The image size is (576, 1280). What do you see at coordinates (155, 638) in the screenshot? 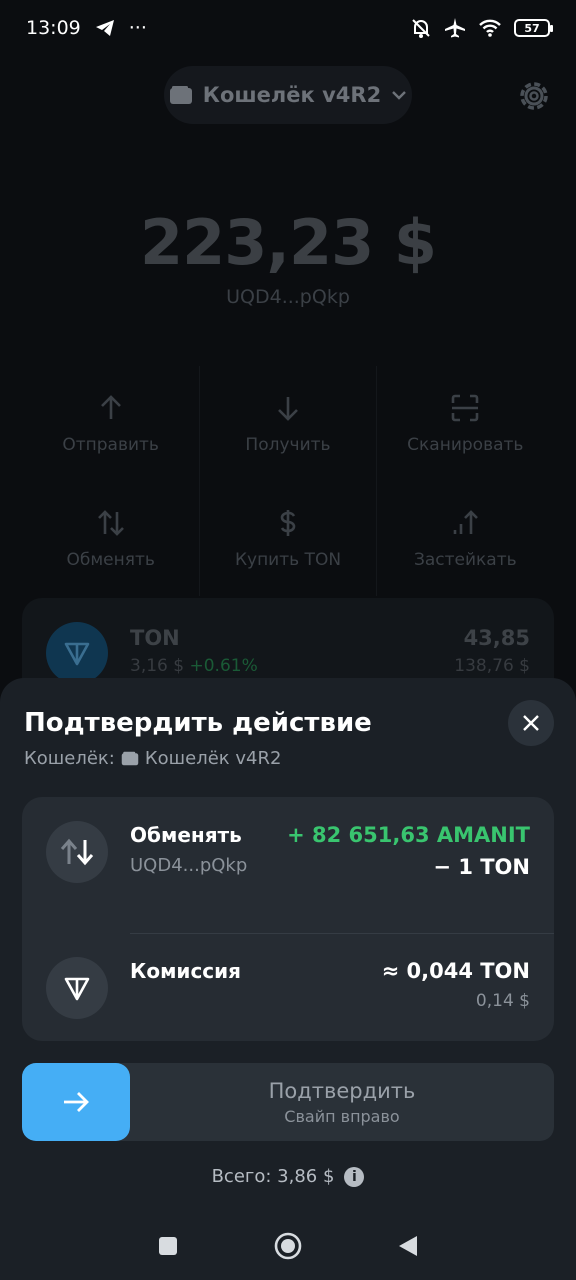
I see `token-name: TON` at bounding box center [155, 638].